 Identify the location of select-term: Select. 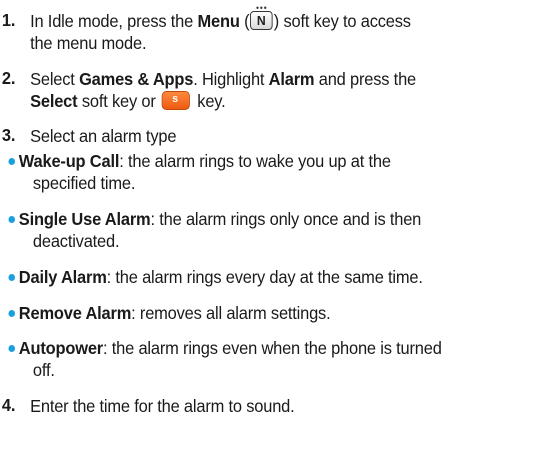
(54, 101).